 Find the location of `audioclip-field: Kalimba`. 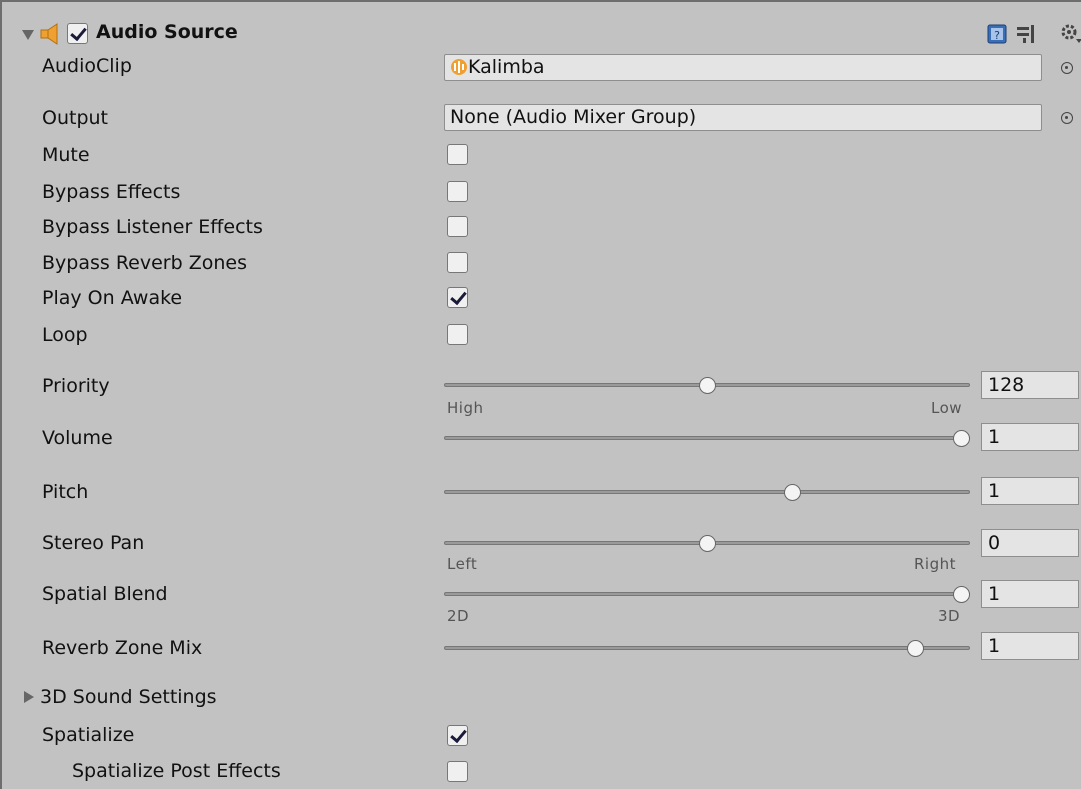

audioclip-field: Kalimba is located at coordinates (743, 67).